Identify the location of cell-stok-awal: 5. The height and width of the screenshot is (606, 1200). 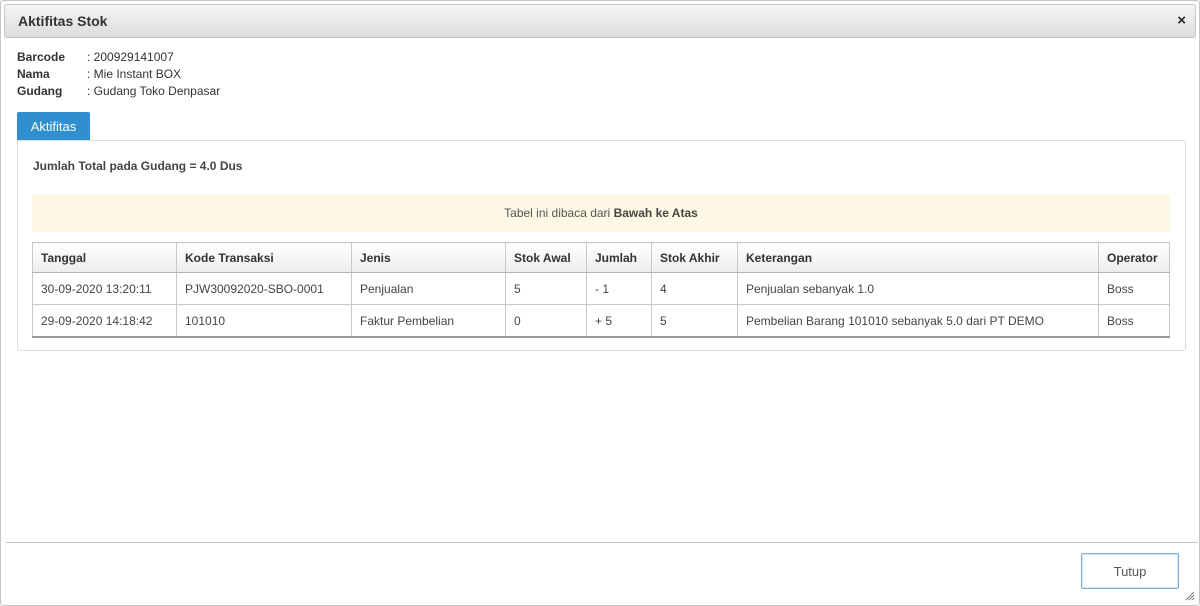
(546, 288).